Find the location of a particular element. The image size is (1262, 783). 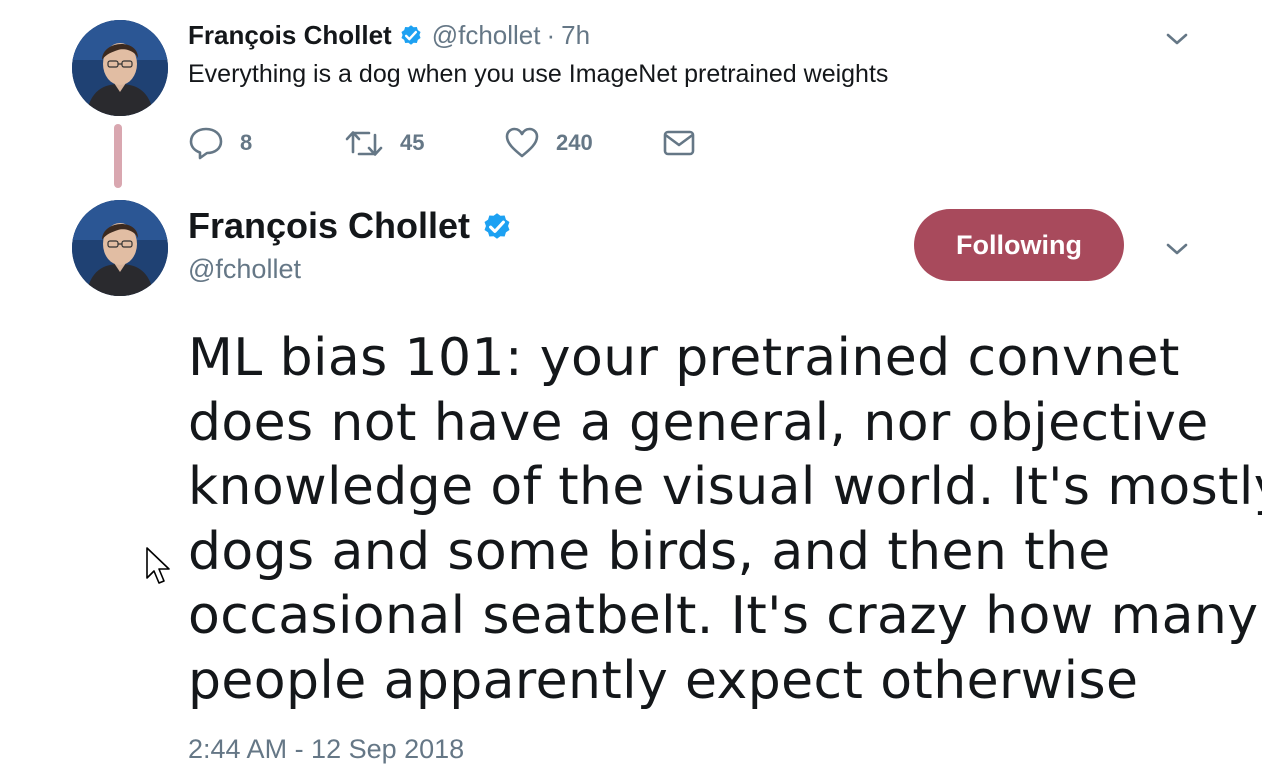

main-author-name: François Chollet is located at coordinates (329, 226).